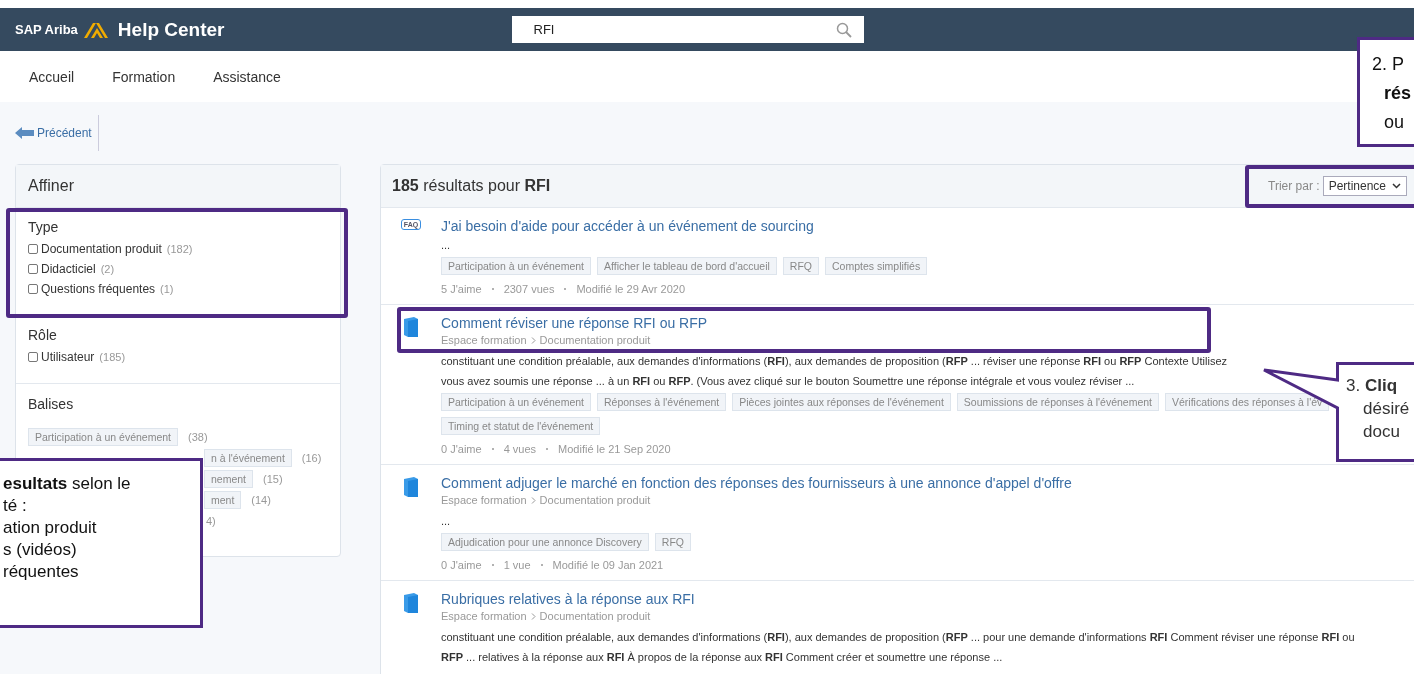 The image size is (1414, 674). What do you see at coordinates (101, 249) in the screenshot?
I see `option-label: Documentation produit` at bounding box center [101, 249].